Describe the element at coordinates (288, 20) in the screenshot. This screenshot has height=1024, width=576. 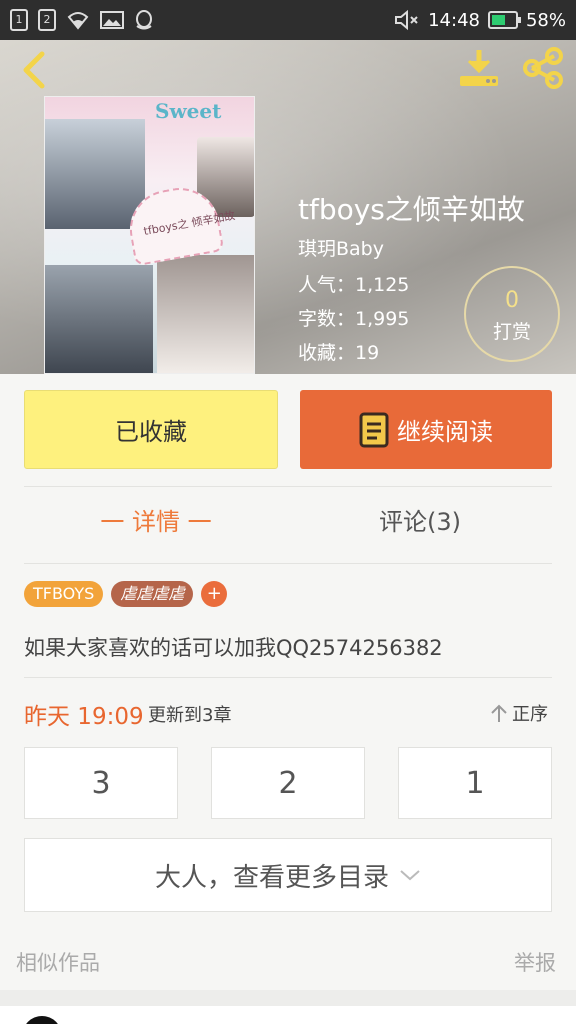
I see `status-bar: 1 2 14:48 58%` at that location.